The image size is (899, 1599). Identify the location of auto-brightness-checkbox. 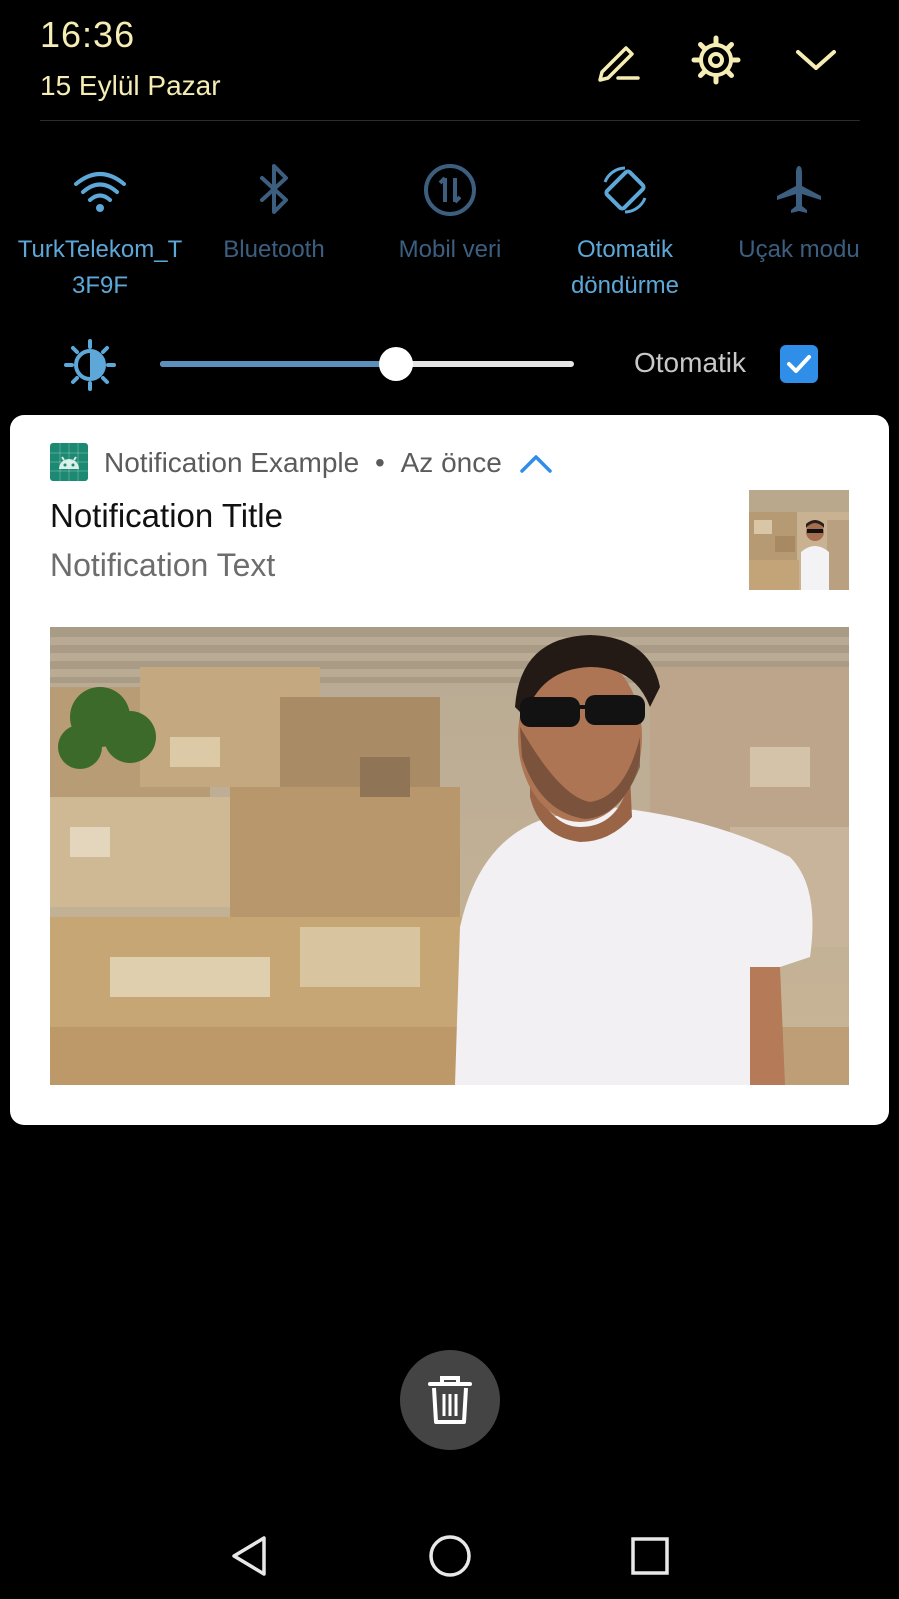
(799, 364).